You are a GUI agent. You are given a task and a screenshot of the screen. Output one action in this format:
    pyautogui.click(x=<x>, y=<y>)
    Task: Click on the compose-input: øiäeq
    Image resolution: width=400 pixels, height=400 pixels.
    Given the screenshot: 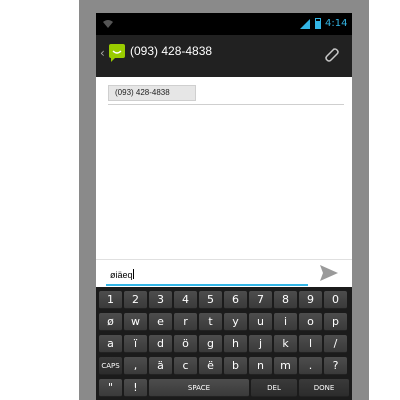 What is the action you would take?
    pyautogui.click(x=122, y=275)
    